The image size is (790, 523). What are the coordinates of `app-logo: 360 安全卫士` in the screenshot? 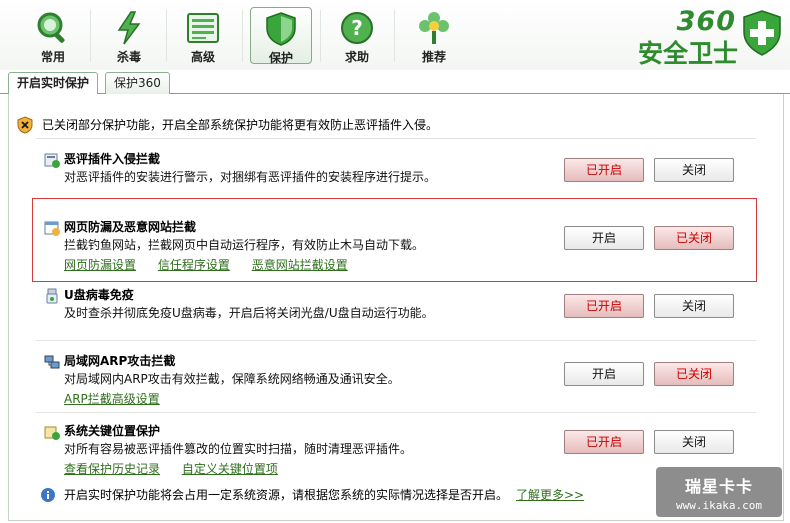 It's located at (707, 37).